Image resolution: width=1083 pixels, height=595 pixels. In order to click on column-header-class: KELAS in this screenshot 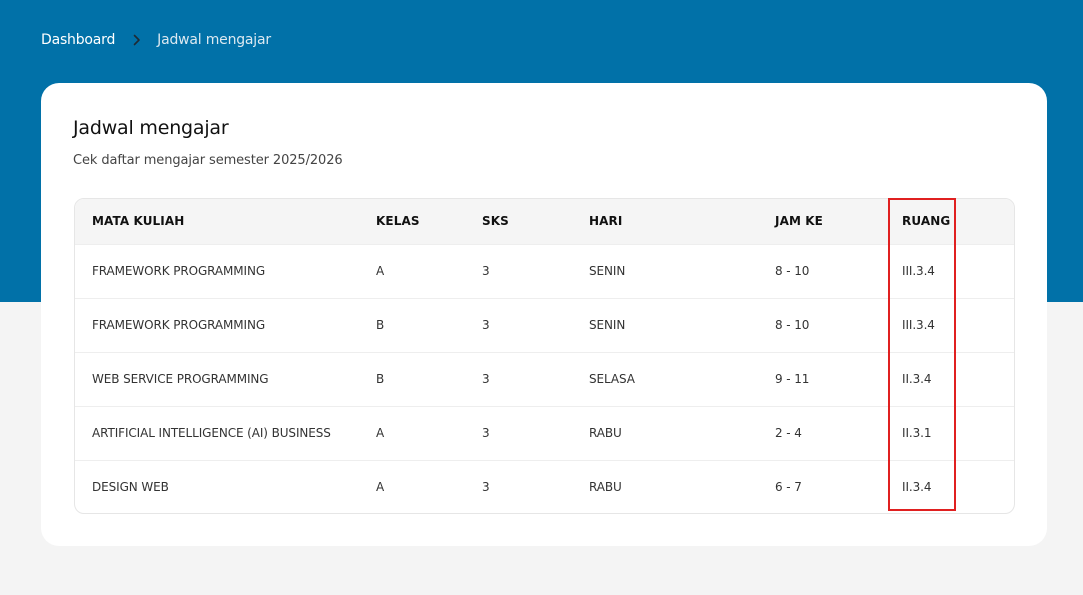, I will do `click(398, 221)`.